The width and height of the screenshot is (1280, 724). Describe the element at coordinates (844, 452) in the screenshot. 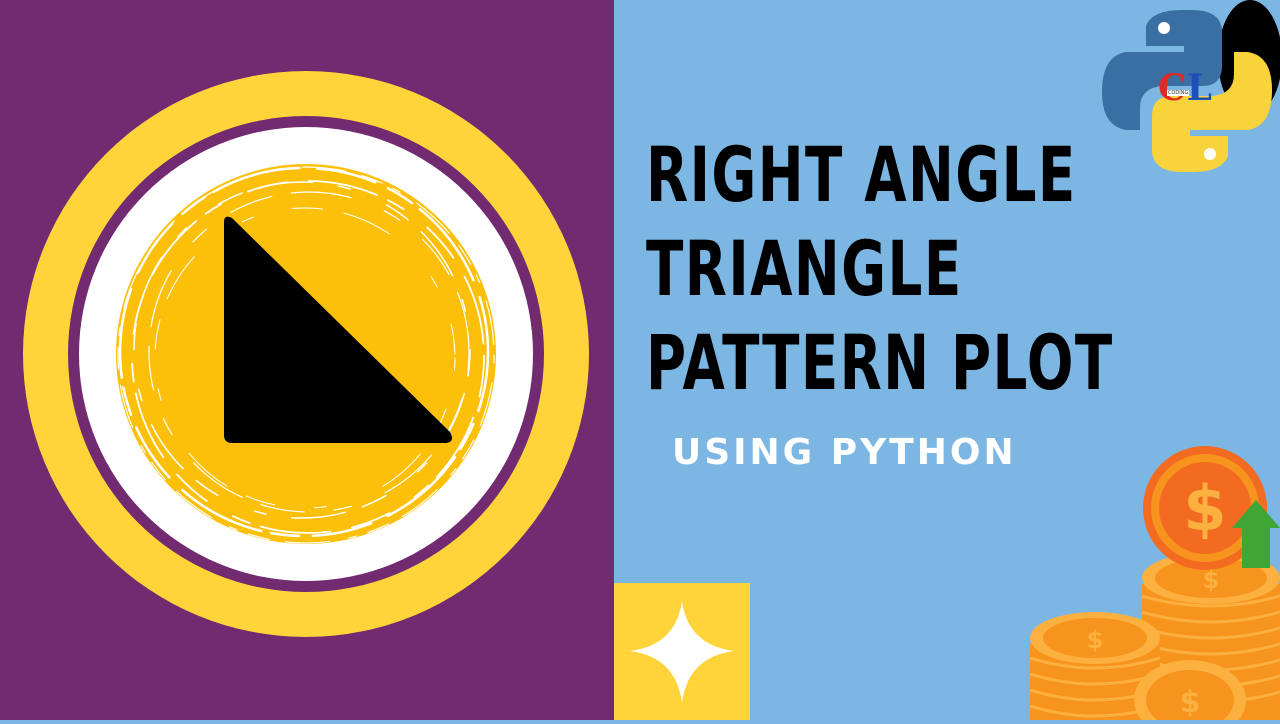

I see `subtitle: USING PYTHON` at that location.